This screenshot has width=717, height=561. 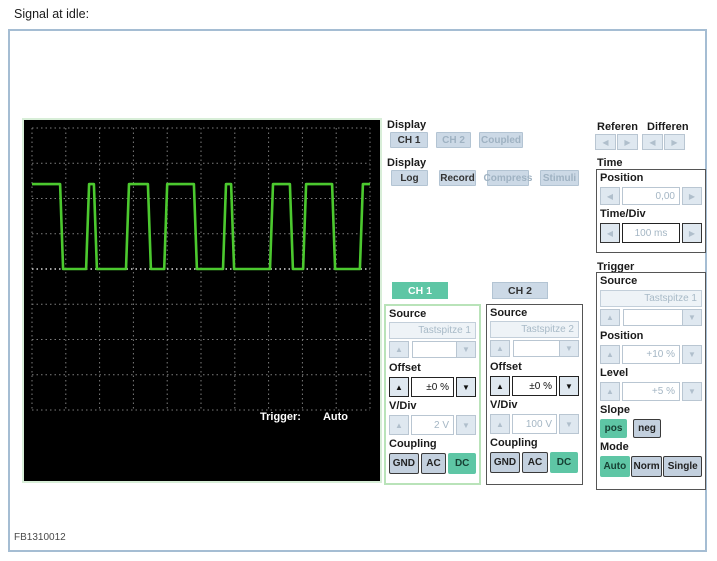 I want to click on ch2-coupling-label: Coupling, so click(x=514, y=443).